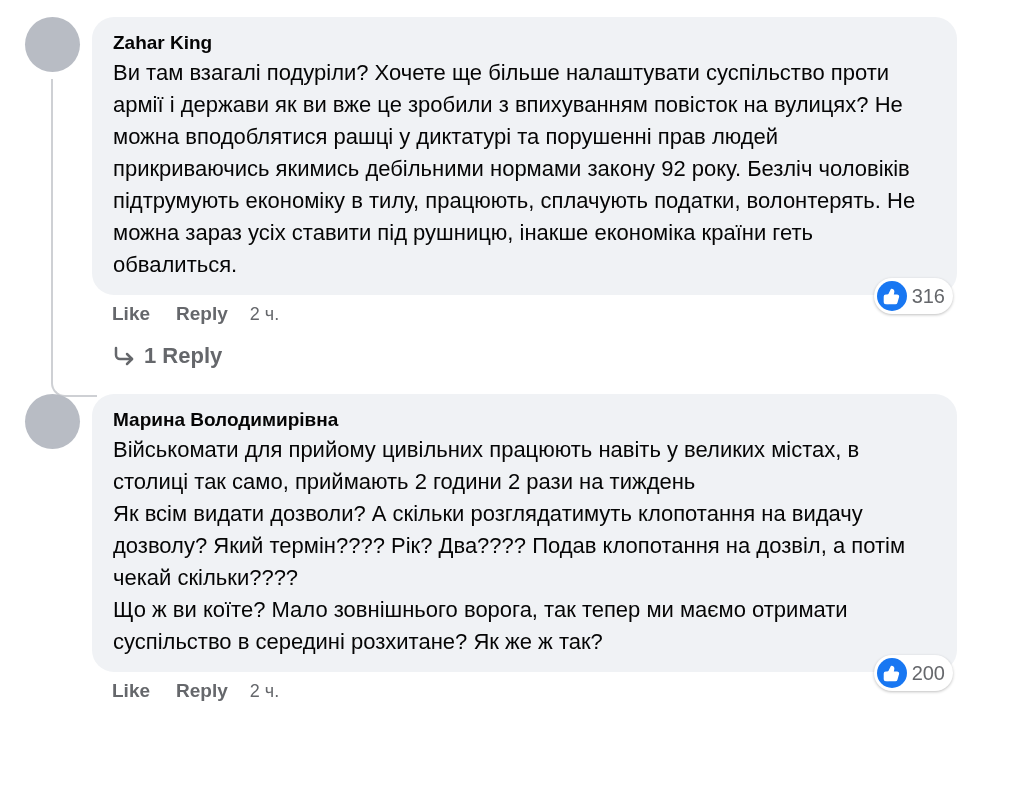  Describe the element at coordinates (509, 546) in the screenshot. I see `comment-text: Як всім видати дозволи? А скільки розглядатимуть клопотання на видачу дозволу? Який термін???? Рік? Два???? Подав клопотання на дозвіл, а потім чекай скільки????` at that location.